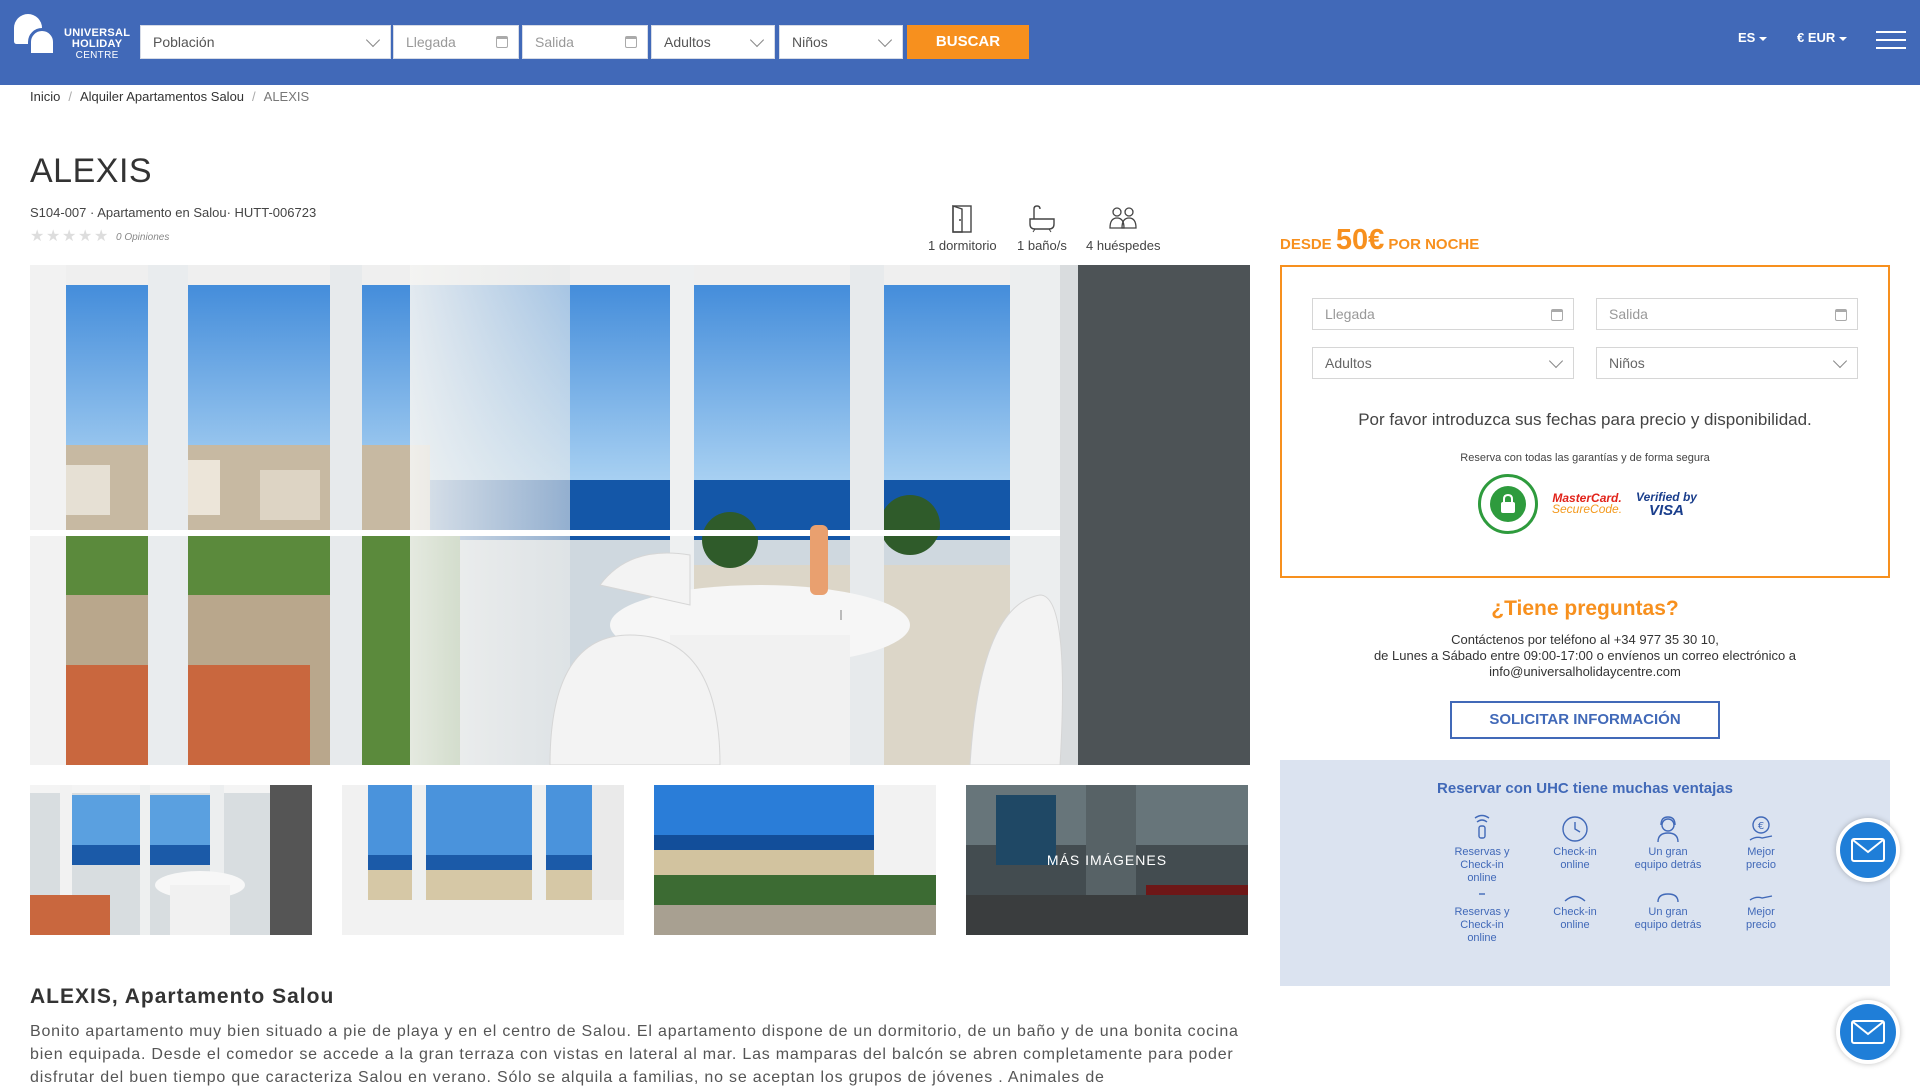  What do you see at coordinates (162, 96) in the screenshot?
I see `breadcrumb-alquiler: Alquiler Apartamentos Salou` at bounding box center [162, 96].